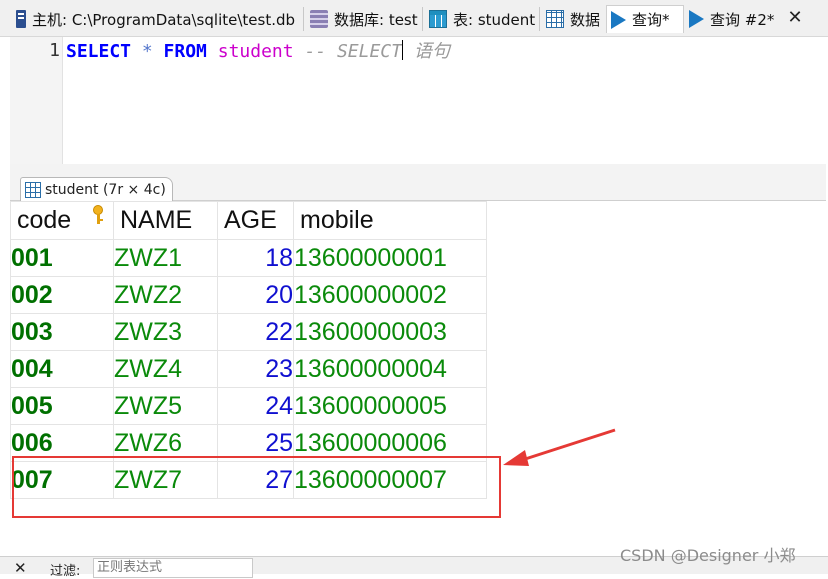  What do you see at coordinates (795, 18) in the screenshot?
I see `close-tab-icon: ✕` at bounding box center [795, 18].